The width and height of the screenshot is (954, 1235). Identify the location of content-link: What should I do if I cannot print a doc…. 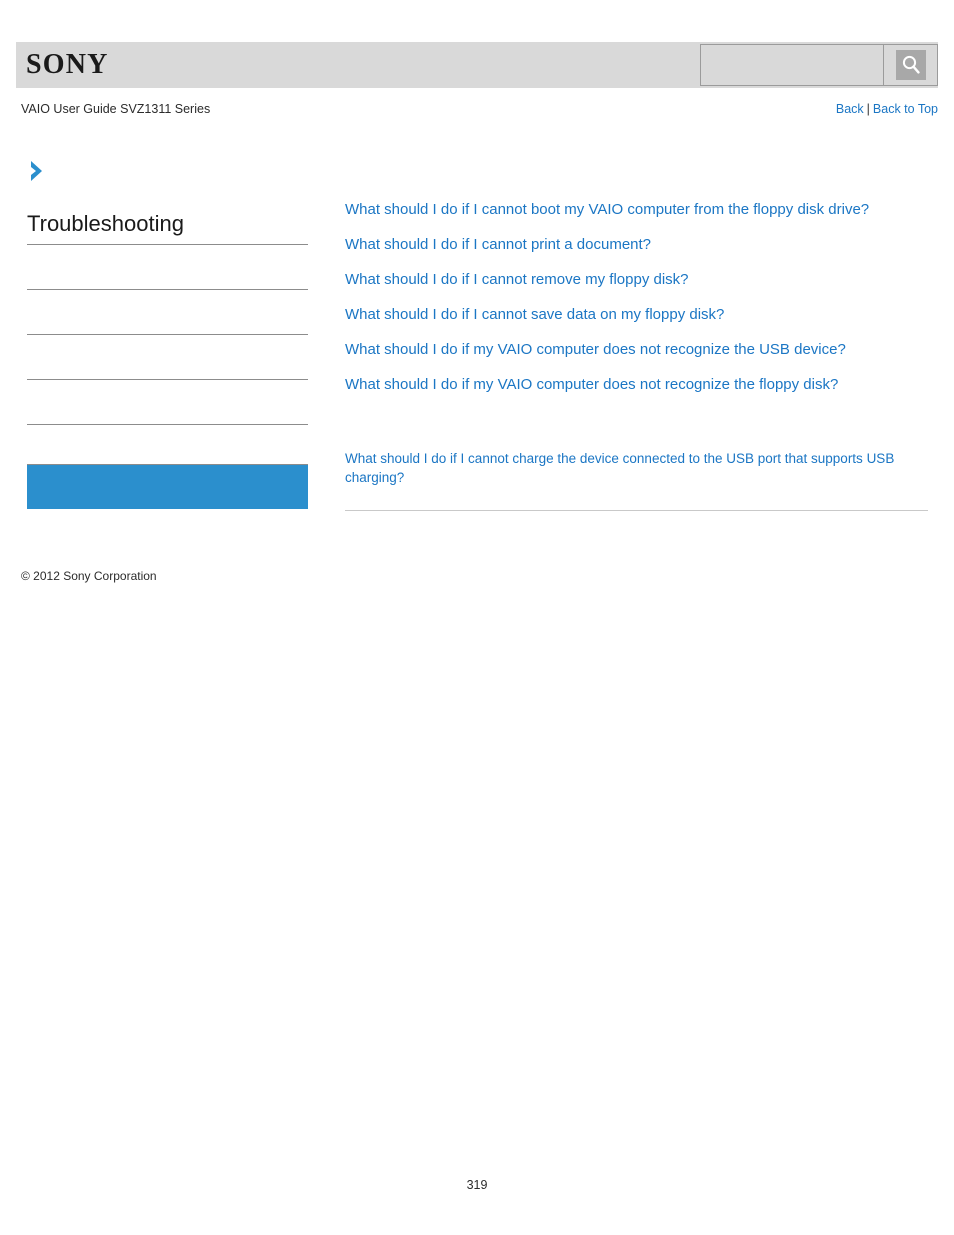
(498, 244).